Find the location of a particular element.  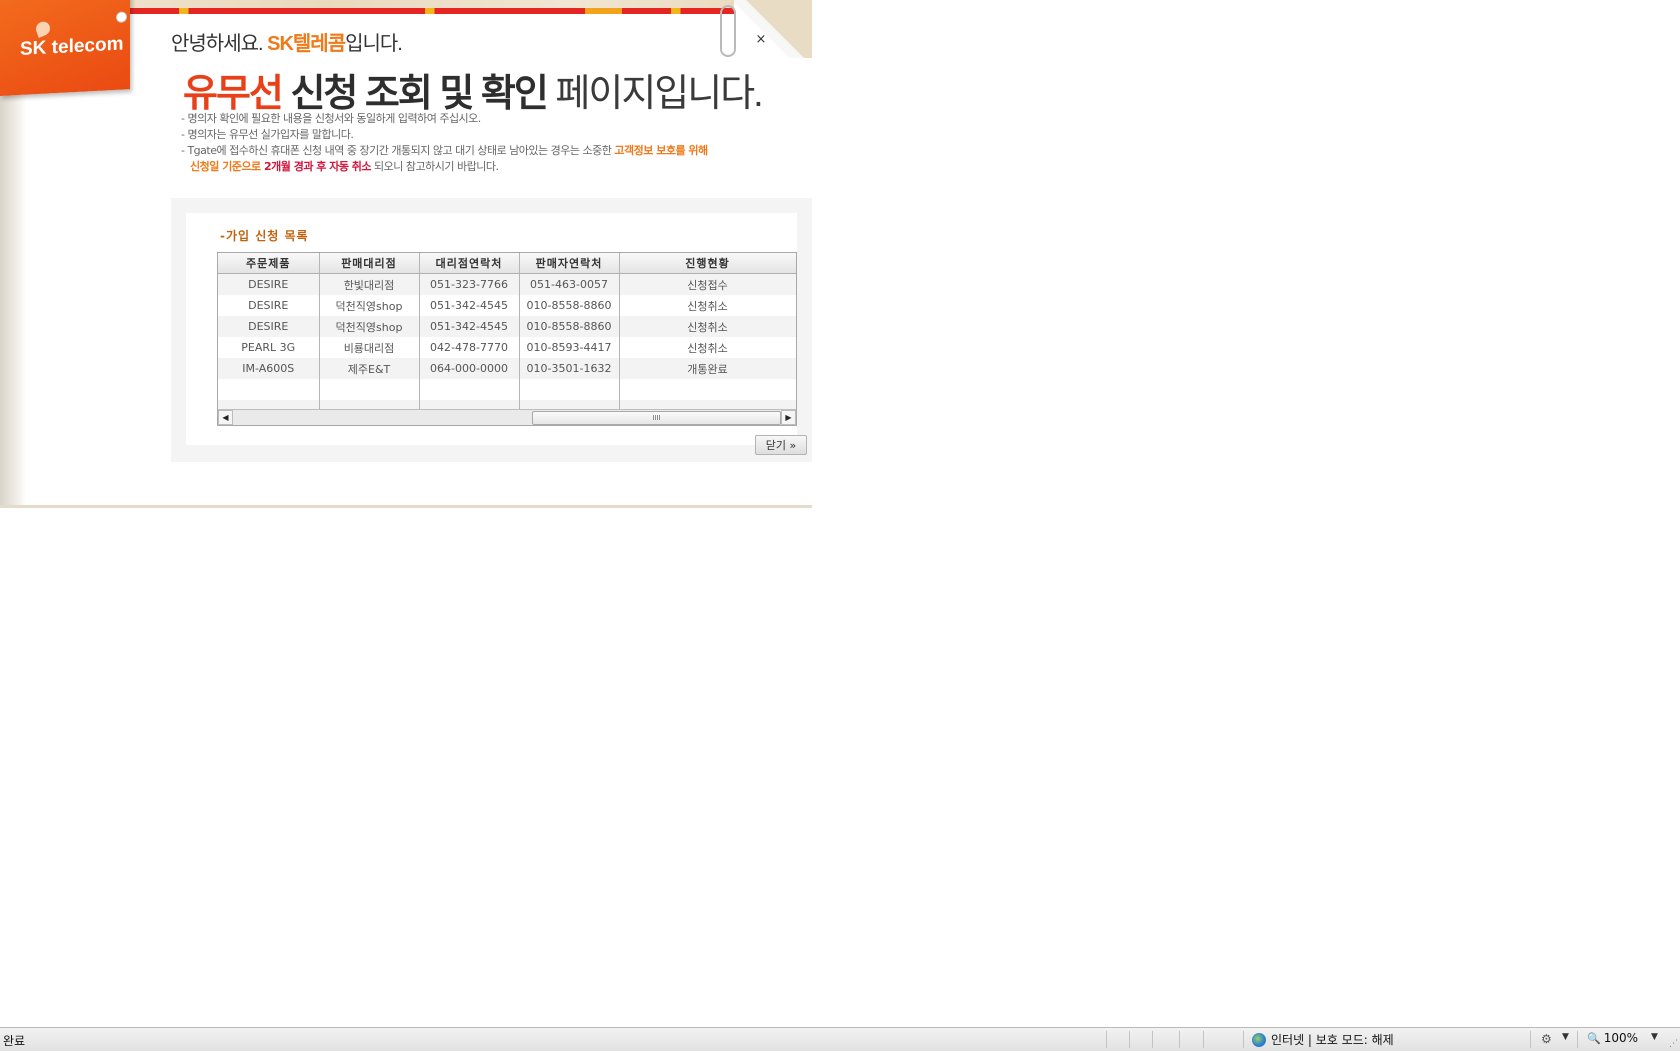

scroll-thumb: IIII is located at coordinates (656, 418).